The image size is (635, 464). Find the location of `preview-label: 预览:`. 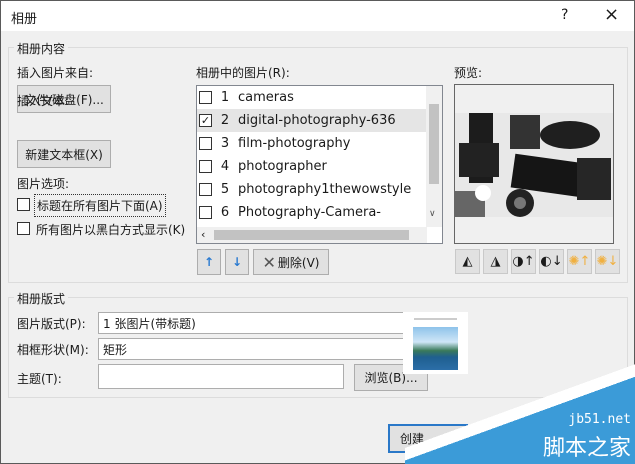

preview-label: 预览: is located at coordinates (468, 73).